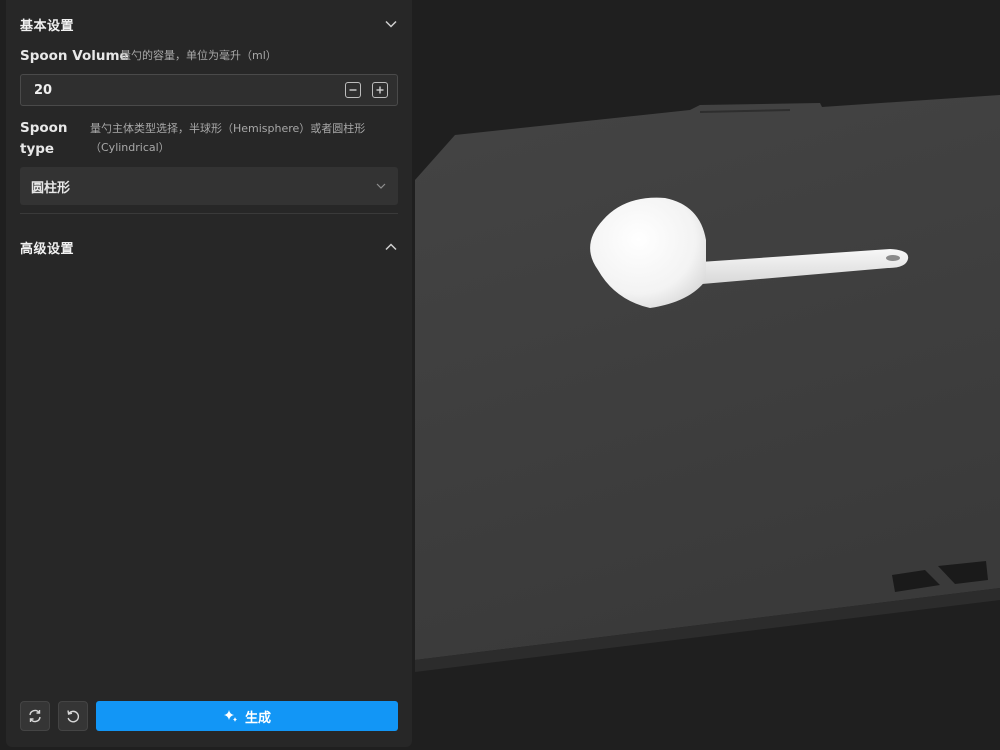  Describe the element at coordinates (391, 247) in the screenshot. I see `chevron-up-icon` at that location.